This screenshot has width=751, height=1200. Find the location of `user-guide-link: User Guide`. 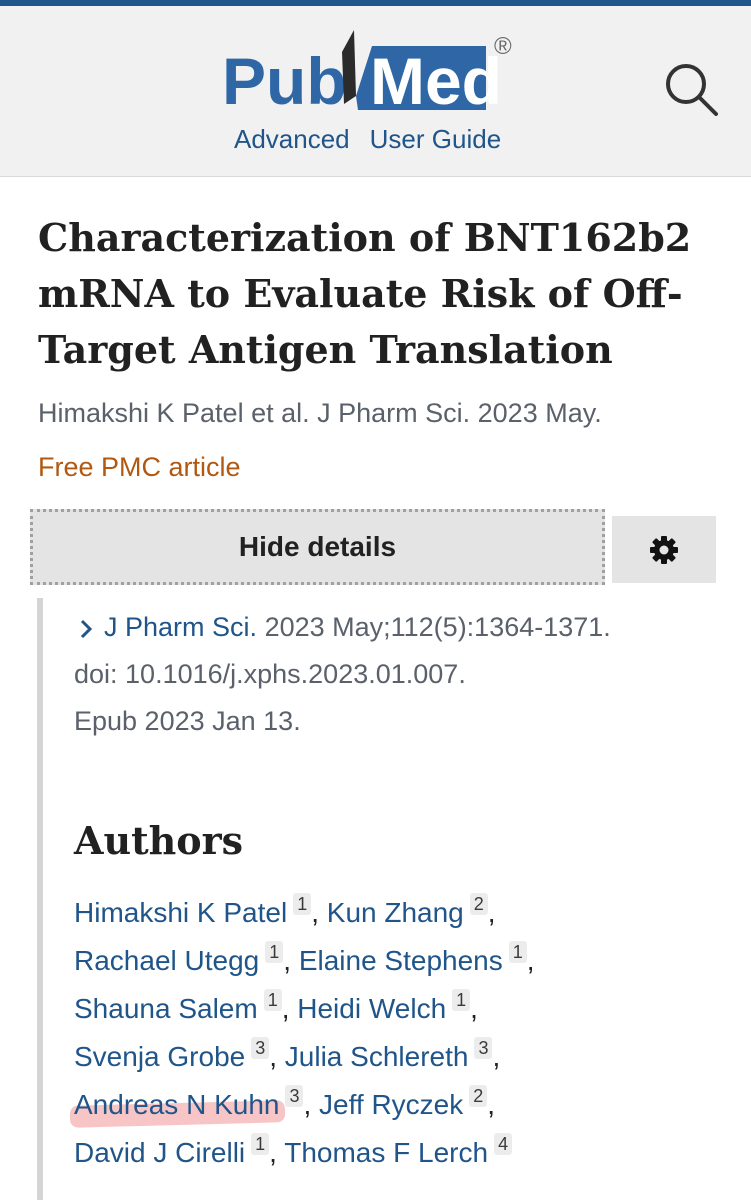

user-guide-link: User Guide is located at coordinates (436, 139).